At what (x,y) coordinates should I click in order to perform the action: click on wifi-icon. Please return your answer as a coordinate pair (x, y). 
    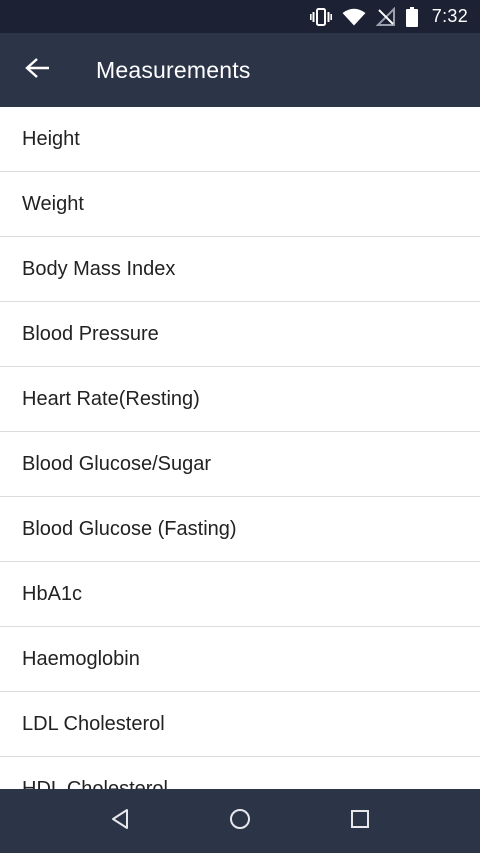
    Looking at the image, I should click on (354, 17).